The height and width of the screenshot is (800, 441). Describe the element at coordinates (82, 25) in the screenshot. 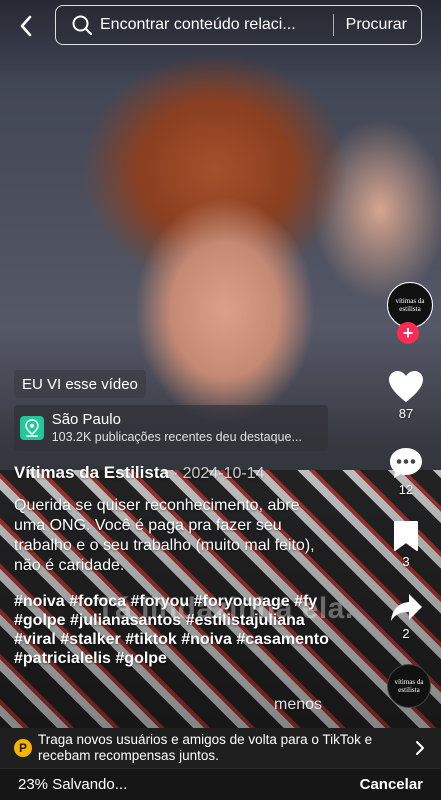

I see `search-icon` at that location.